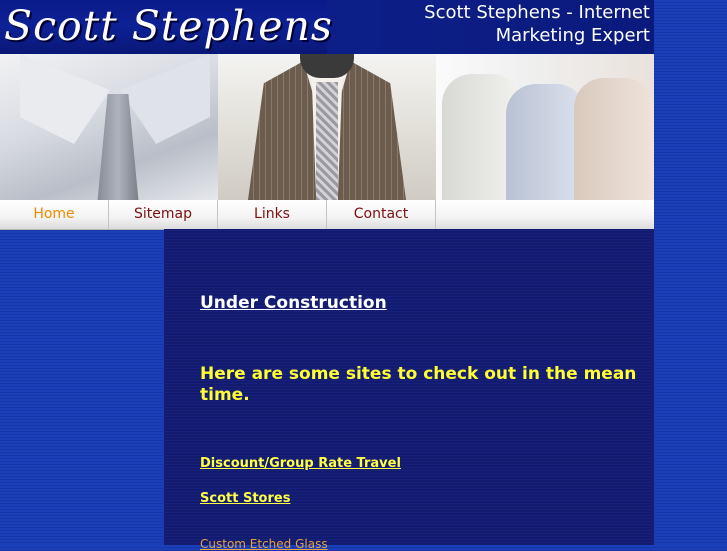 The height and width of the screenshot is (551, 727). Describe the element at coordinates (545, 214) in the screenshot. I see `nav-filler` at that location.